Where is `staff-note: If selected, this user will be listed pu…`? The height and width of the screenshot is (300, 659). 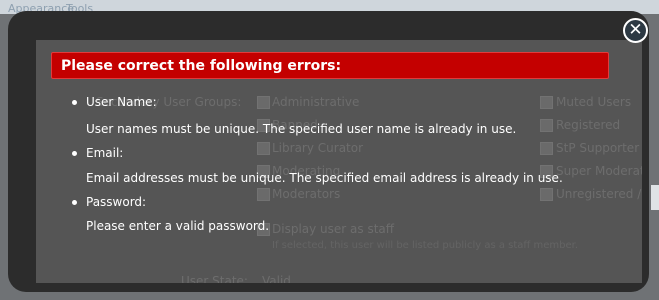
staff-note: If selected, this user will be listed pu… is located at coordinates (425, 245).